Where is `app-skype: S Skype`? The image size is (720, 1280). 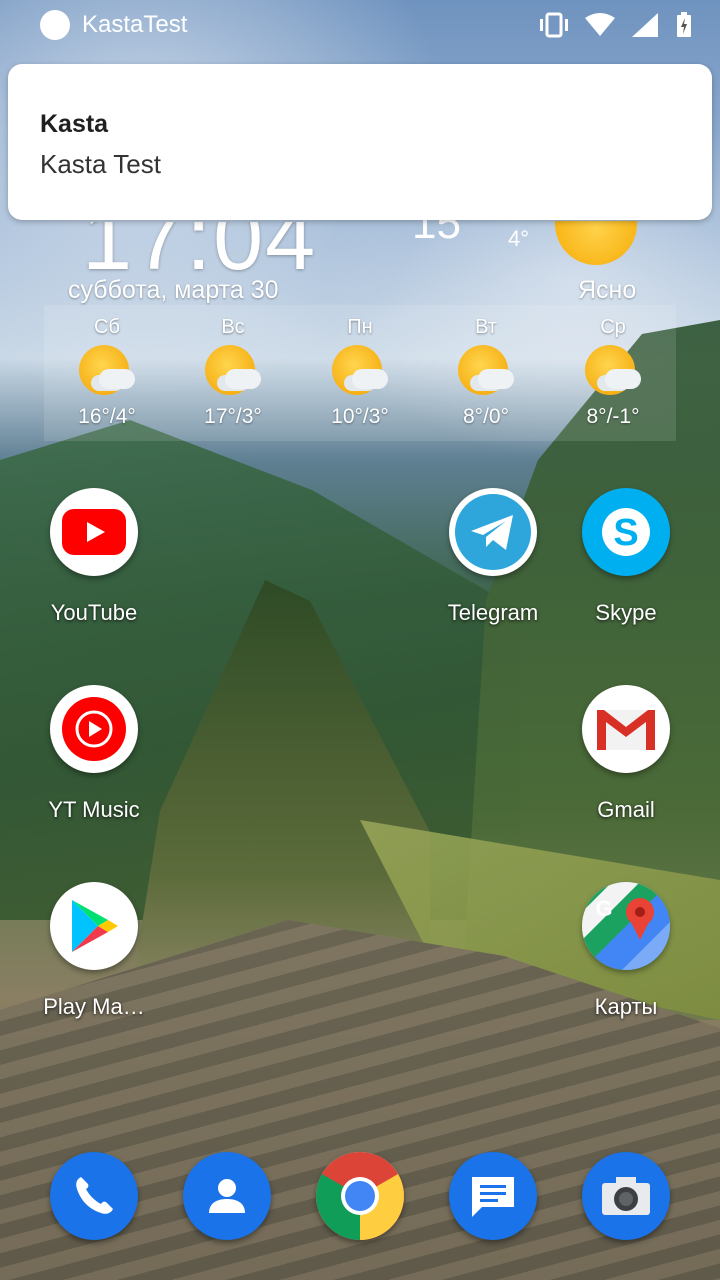 app-skype: S Skype is located at coordinates (626, 557).